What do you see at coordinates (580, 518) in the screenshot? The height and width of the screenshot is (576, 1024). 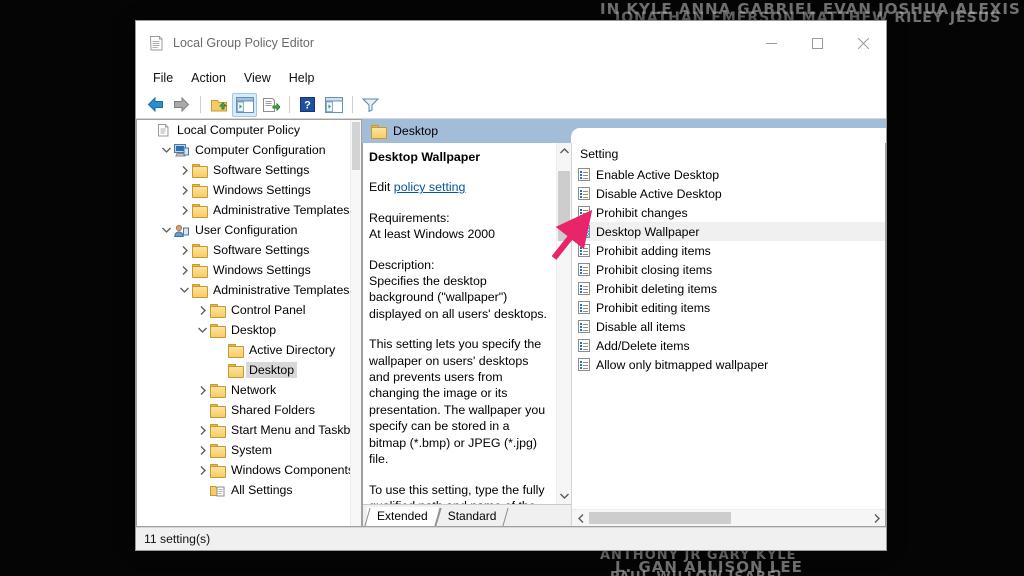 I see `scroll-left-icon` at bounding box center [580, 518].